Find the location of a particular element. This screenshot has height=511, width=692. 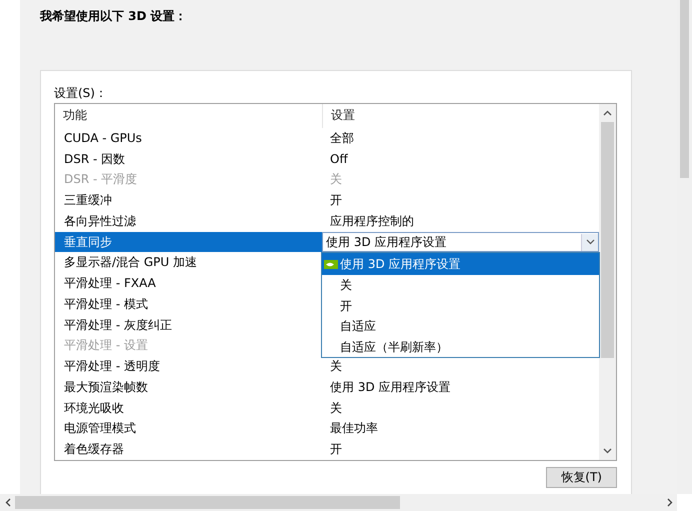

page-horizontal-scrollbar is located at coordinates (338, 502).